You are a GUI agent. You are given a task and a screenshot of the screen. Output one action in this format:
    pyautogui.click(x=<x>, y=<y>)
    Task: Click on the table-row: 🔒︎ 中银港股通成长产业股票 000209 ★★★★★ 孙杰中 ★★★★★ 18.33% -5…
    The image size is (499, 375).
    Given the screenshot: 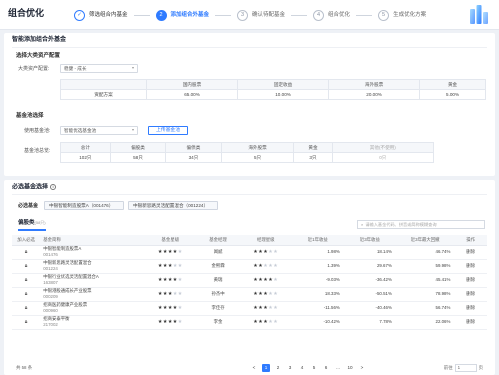 What is the action you would take?
    pyautogui.click(x=249, y=294)
    